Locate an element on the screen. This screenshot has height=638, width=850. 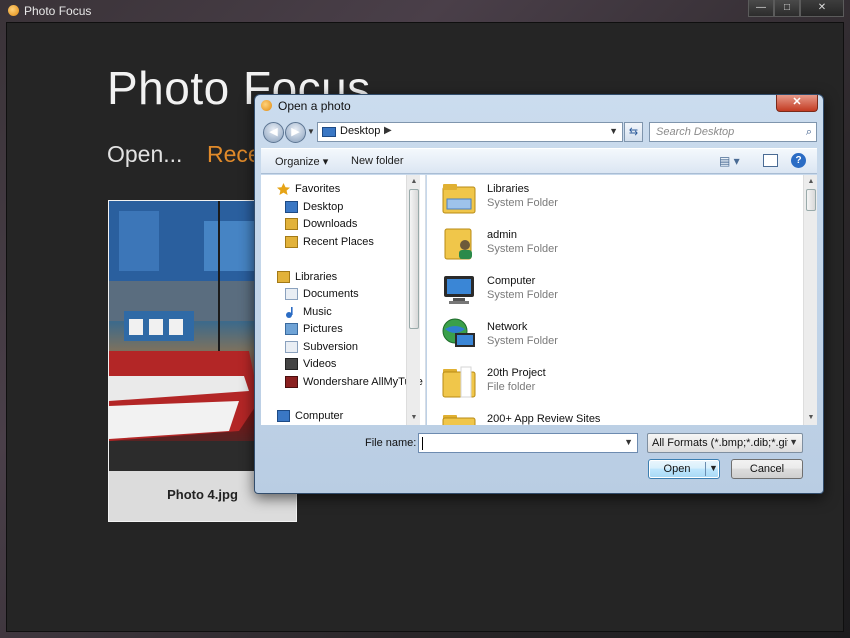
minimize-button: — is located at coordinates (761, 8).